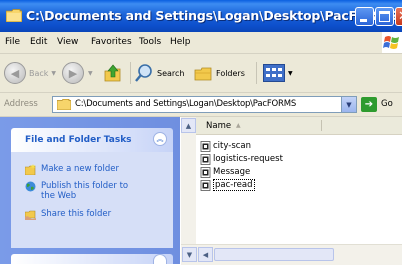 This screenshot has height=265, width=402. What do you see at coordinates (189, 254) in the screenshot?
I see `scroll-down-button: ▼` at bounding box center [189, 254].